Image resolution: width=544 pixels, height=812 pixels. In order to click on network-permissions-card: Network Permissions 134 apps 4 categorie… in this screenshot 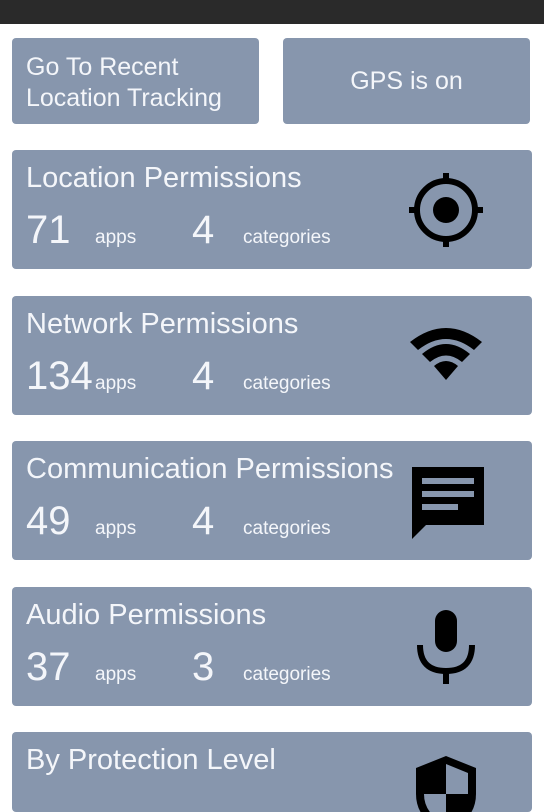, I will do `click(272, 355)`.